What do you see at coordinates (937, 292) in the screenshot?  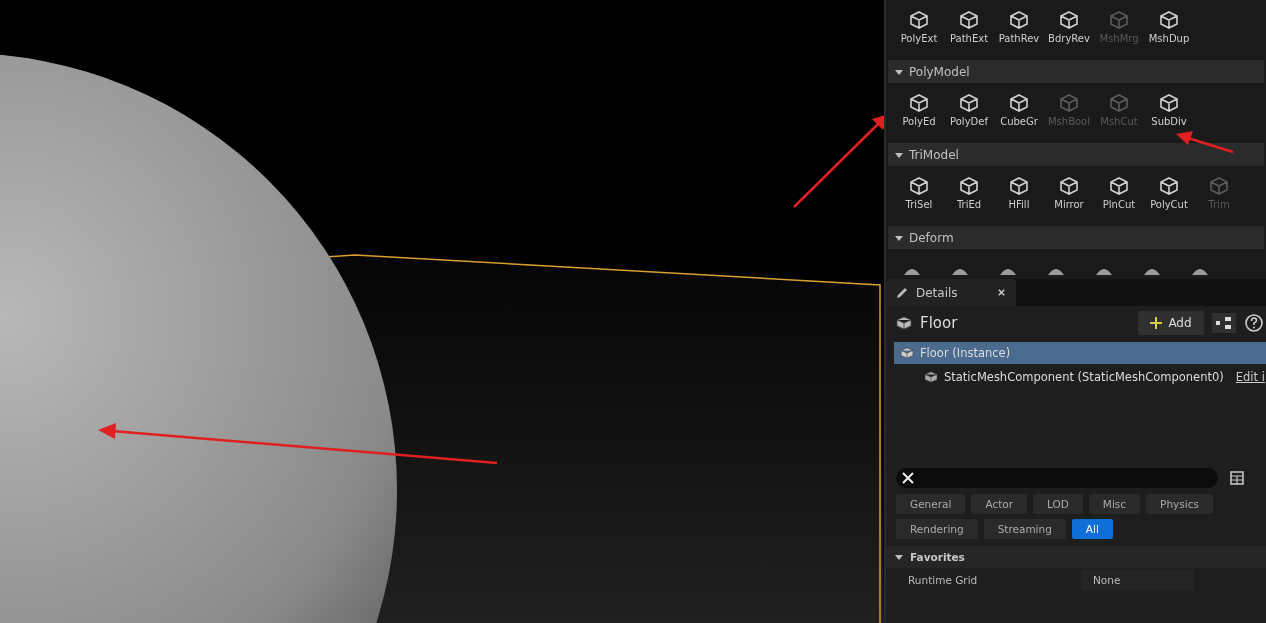 I see `tab-label: Details` at bounding box center [937, 292].